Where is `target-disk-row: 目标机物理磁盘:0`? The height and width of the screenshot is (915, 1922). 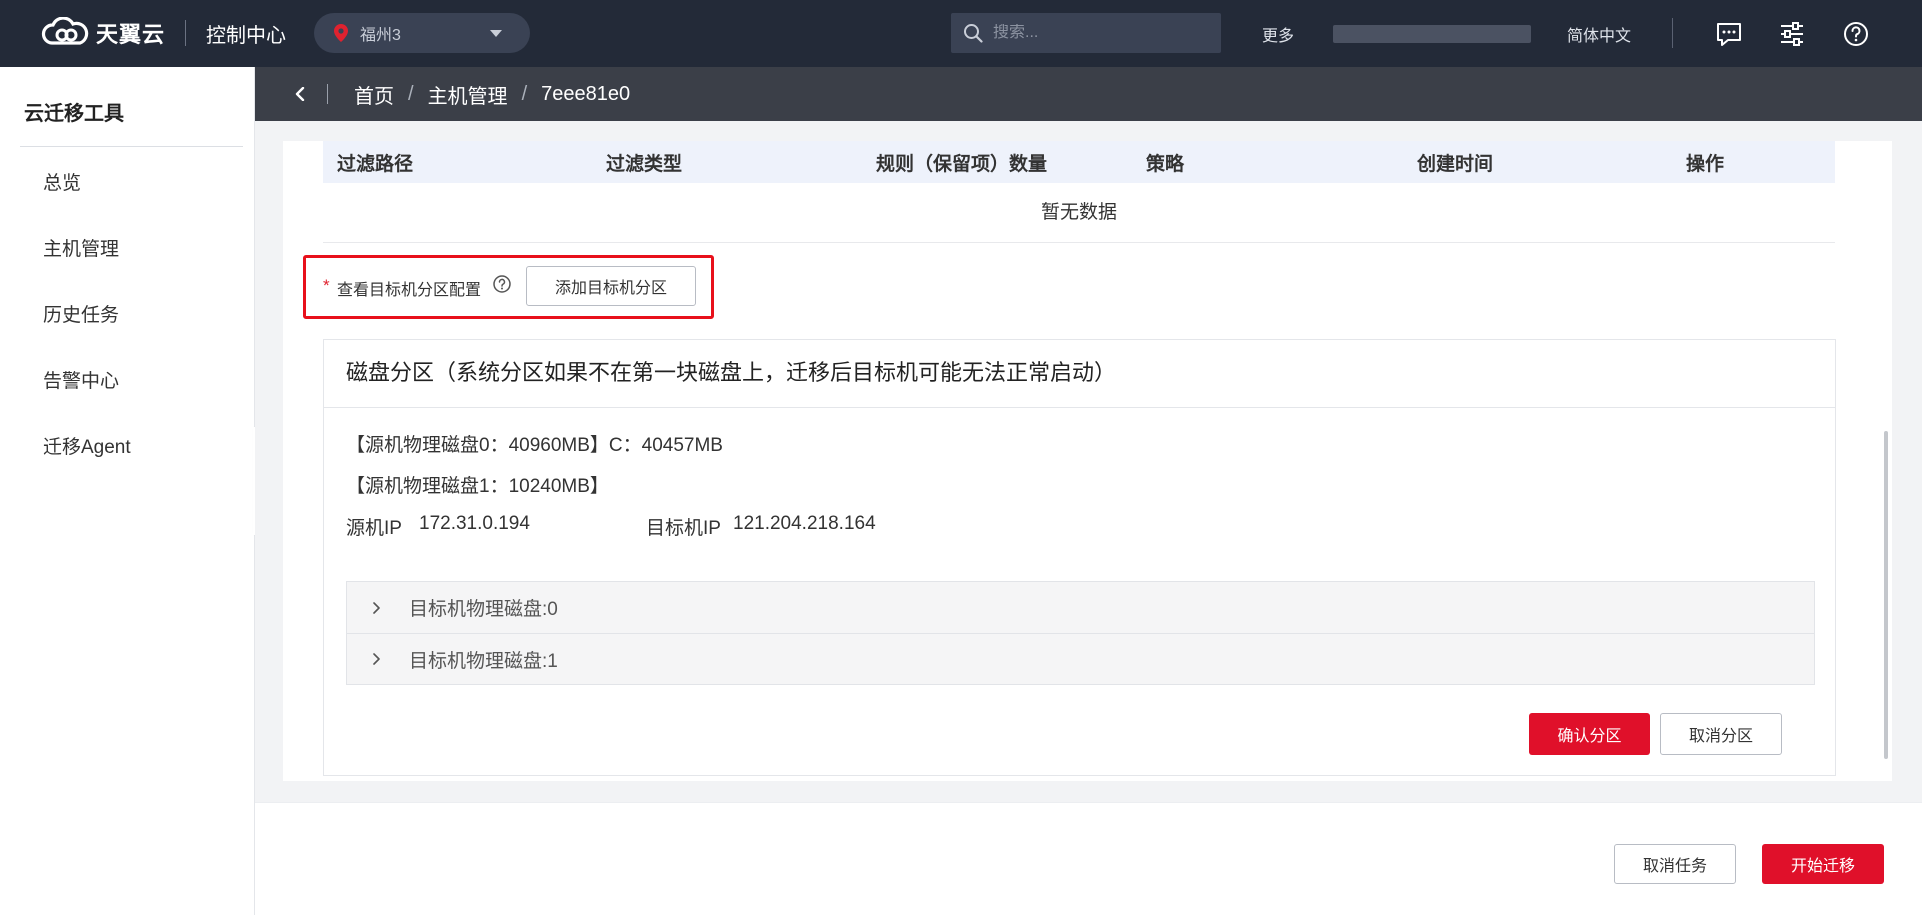
target-disk-row: 目标机物理磁盘:0 is located at coordinates (1080, 607).